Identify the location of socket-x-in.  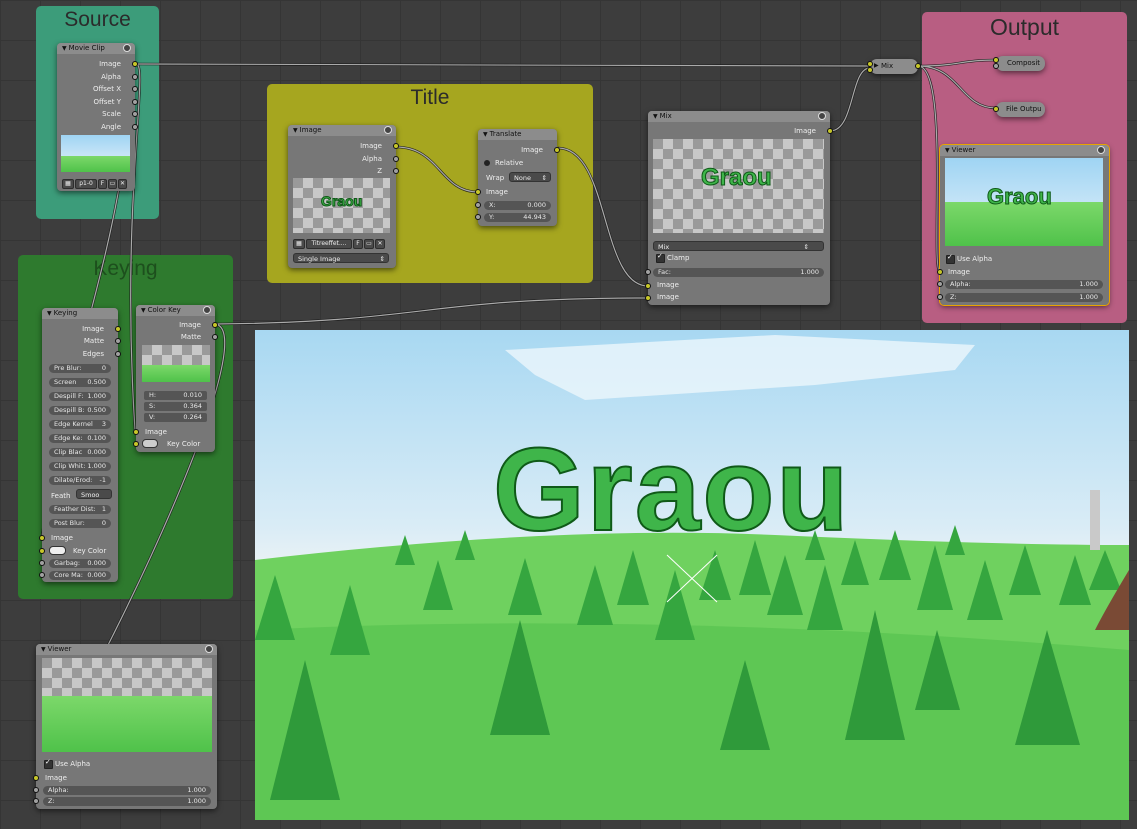
(478, 205).